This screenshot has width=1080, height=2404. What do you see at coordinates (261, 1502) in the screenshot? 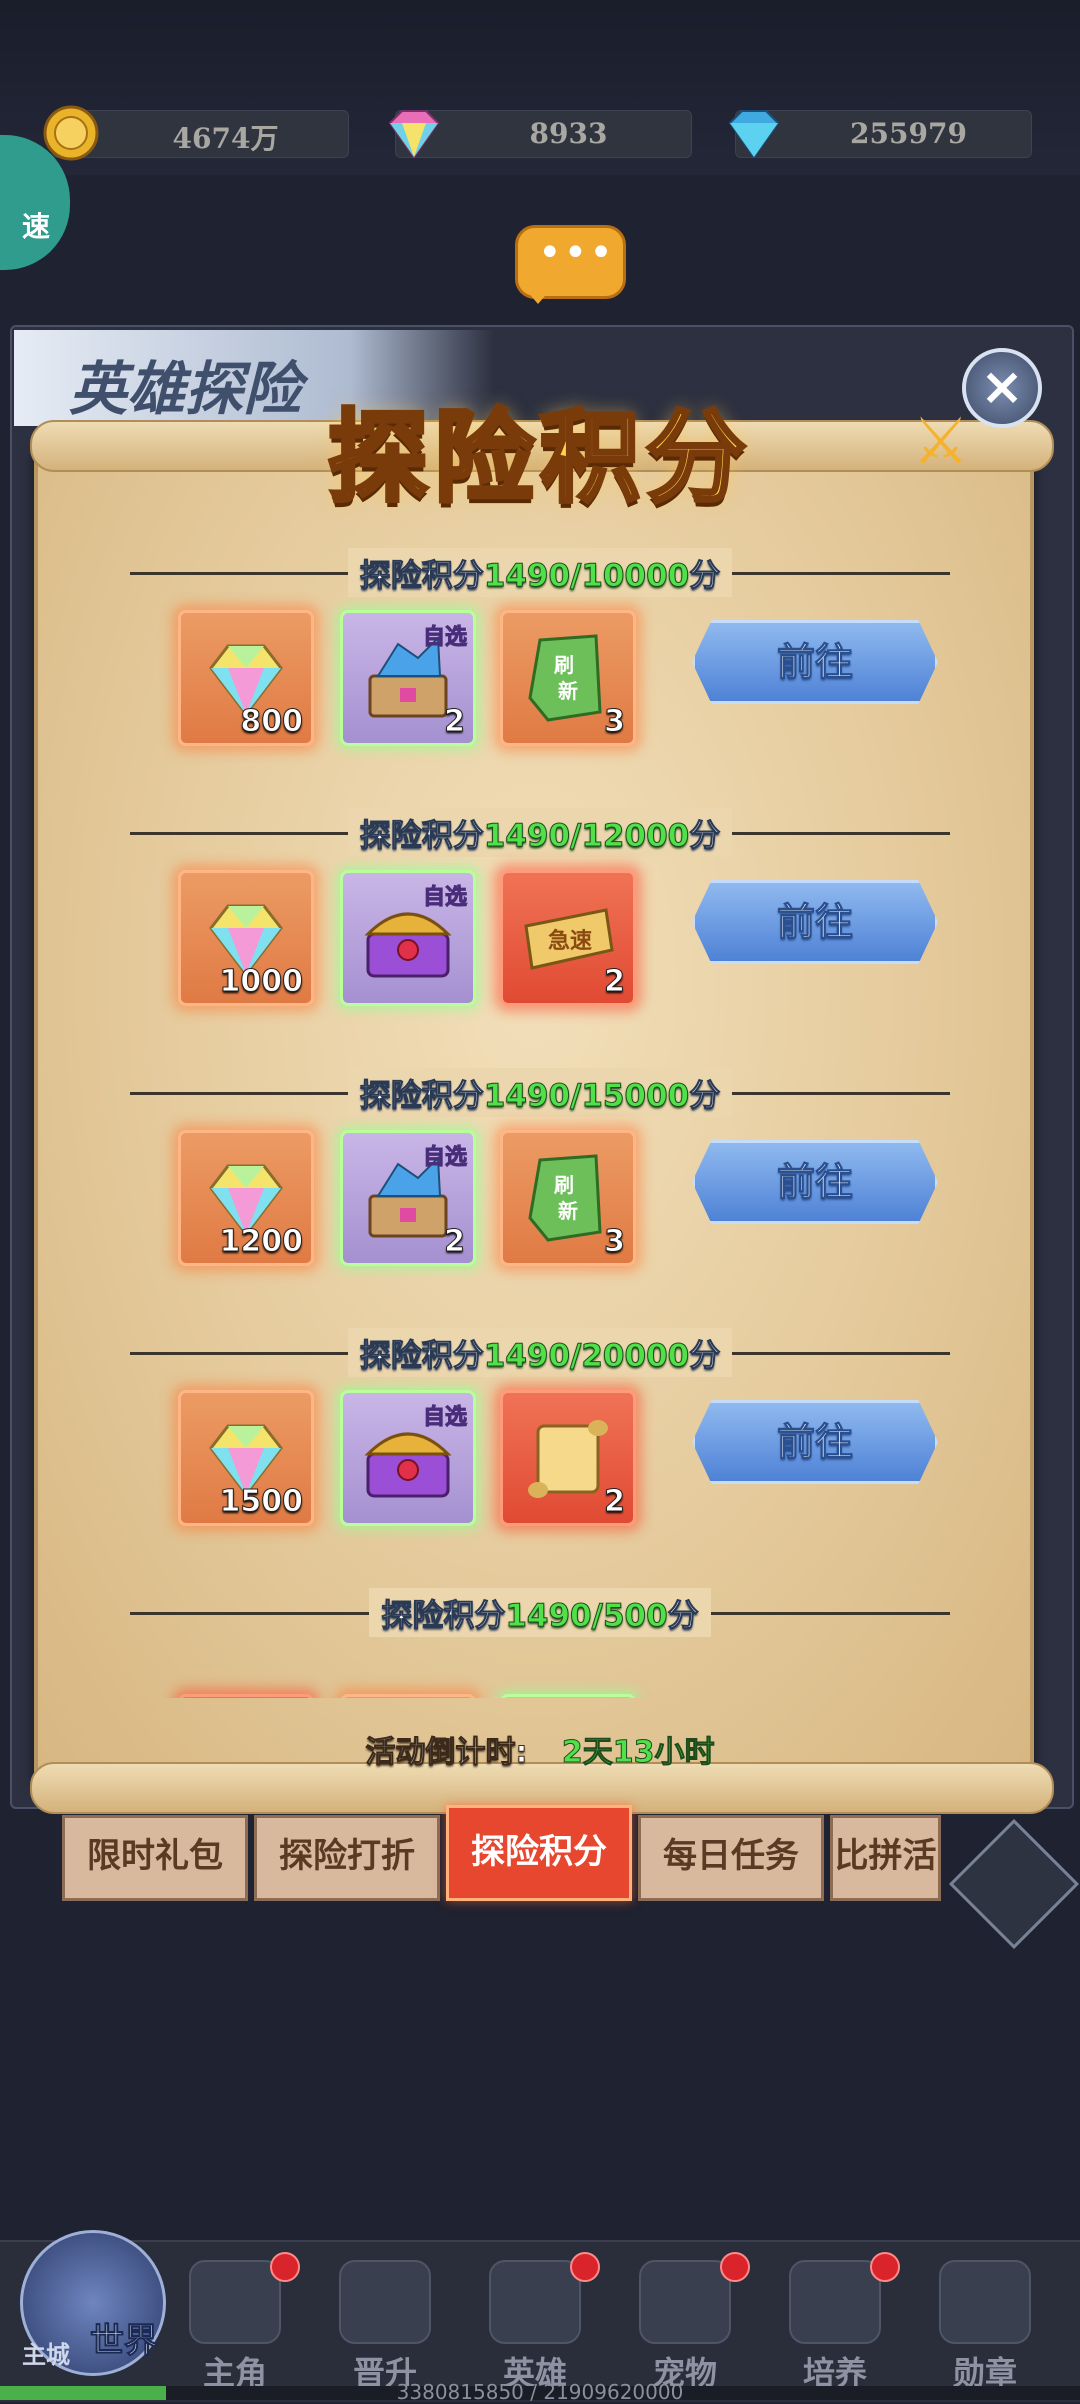
I see `reward-quantity: 1500` at bounding box center [261, 1502].